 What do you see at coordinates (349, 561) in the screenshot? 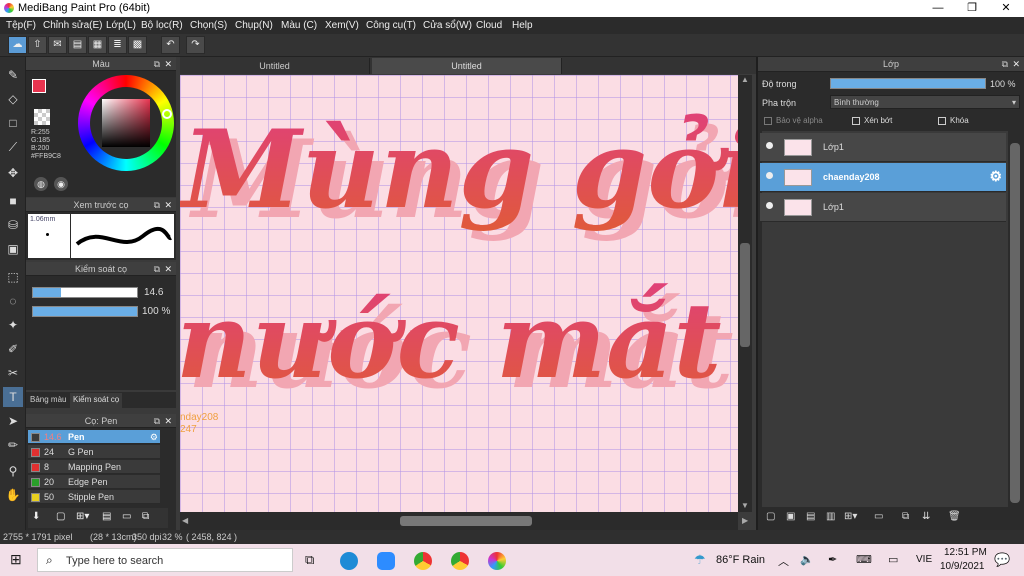
I see `edge-browser-icon` at bounding box center [349, 561].